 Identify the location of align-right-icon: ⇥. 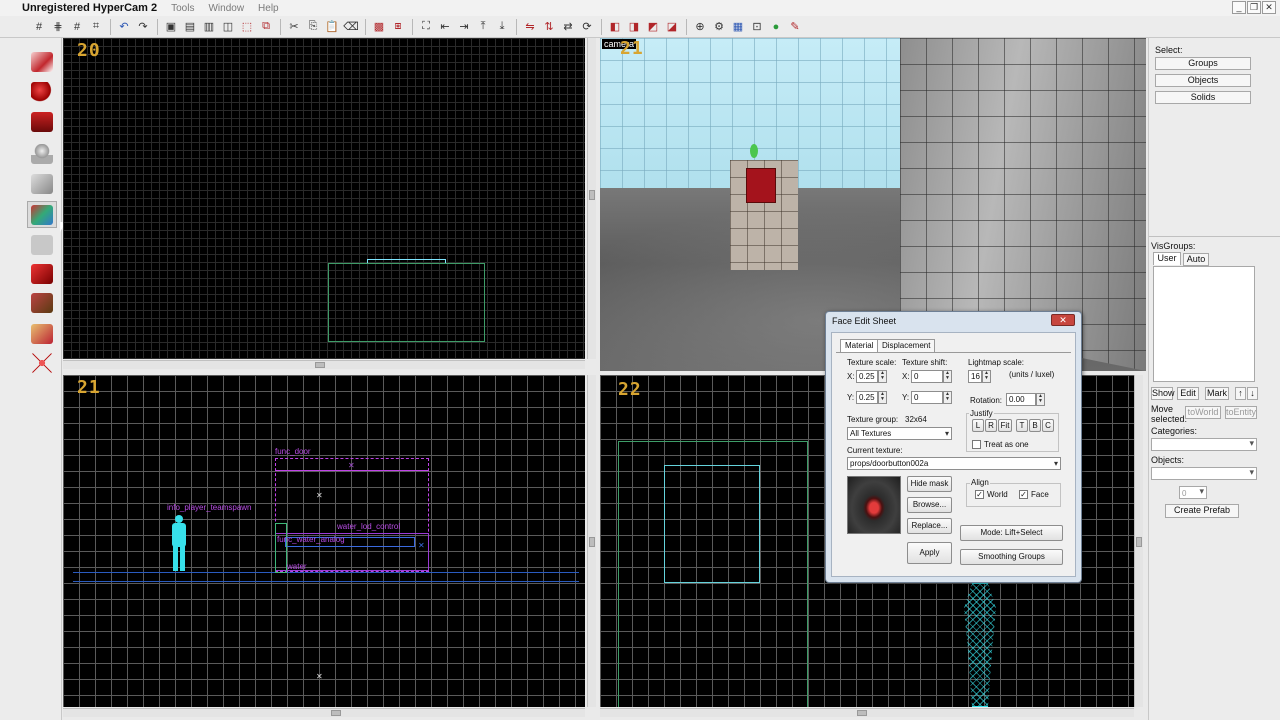
(464, 27).